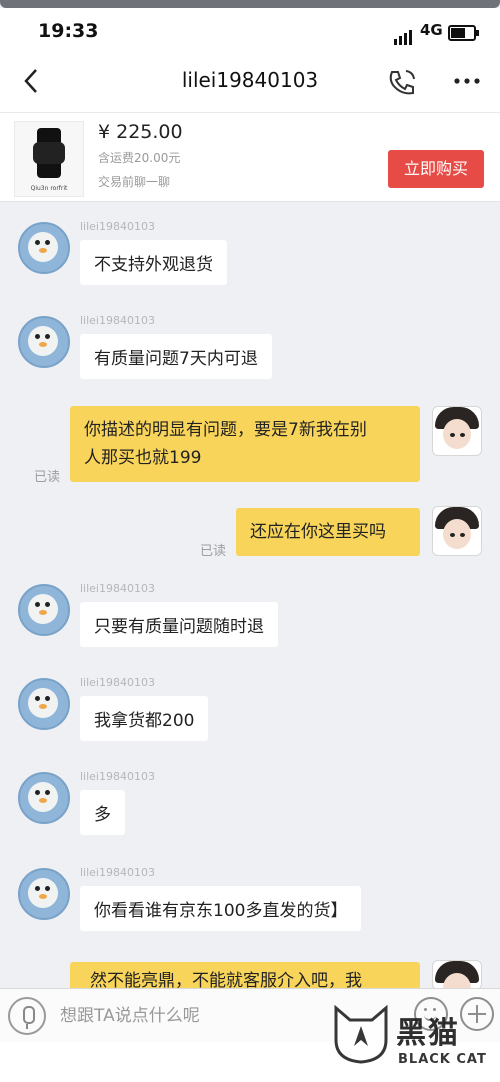 This screenshot has width=500, height=1082. What do you see at coordinates (442, 1059) in the screenshot?
I see `watermark-en: BLACK CAT` at bounding box center [442, 1059].